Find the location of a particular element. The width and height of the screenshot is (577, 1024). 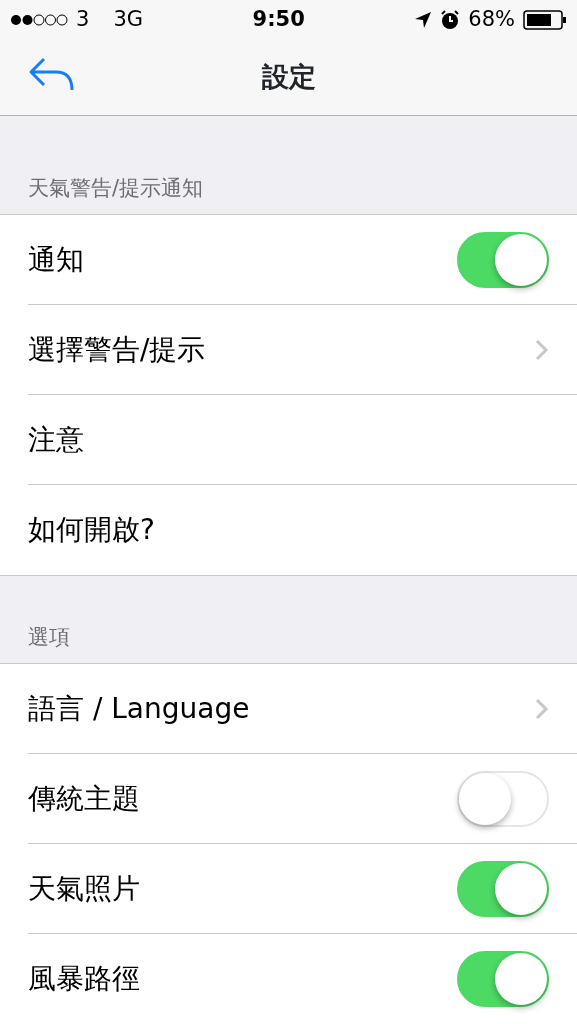

row-label: 傳統主題 is located at coordinates (84, 798).